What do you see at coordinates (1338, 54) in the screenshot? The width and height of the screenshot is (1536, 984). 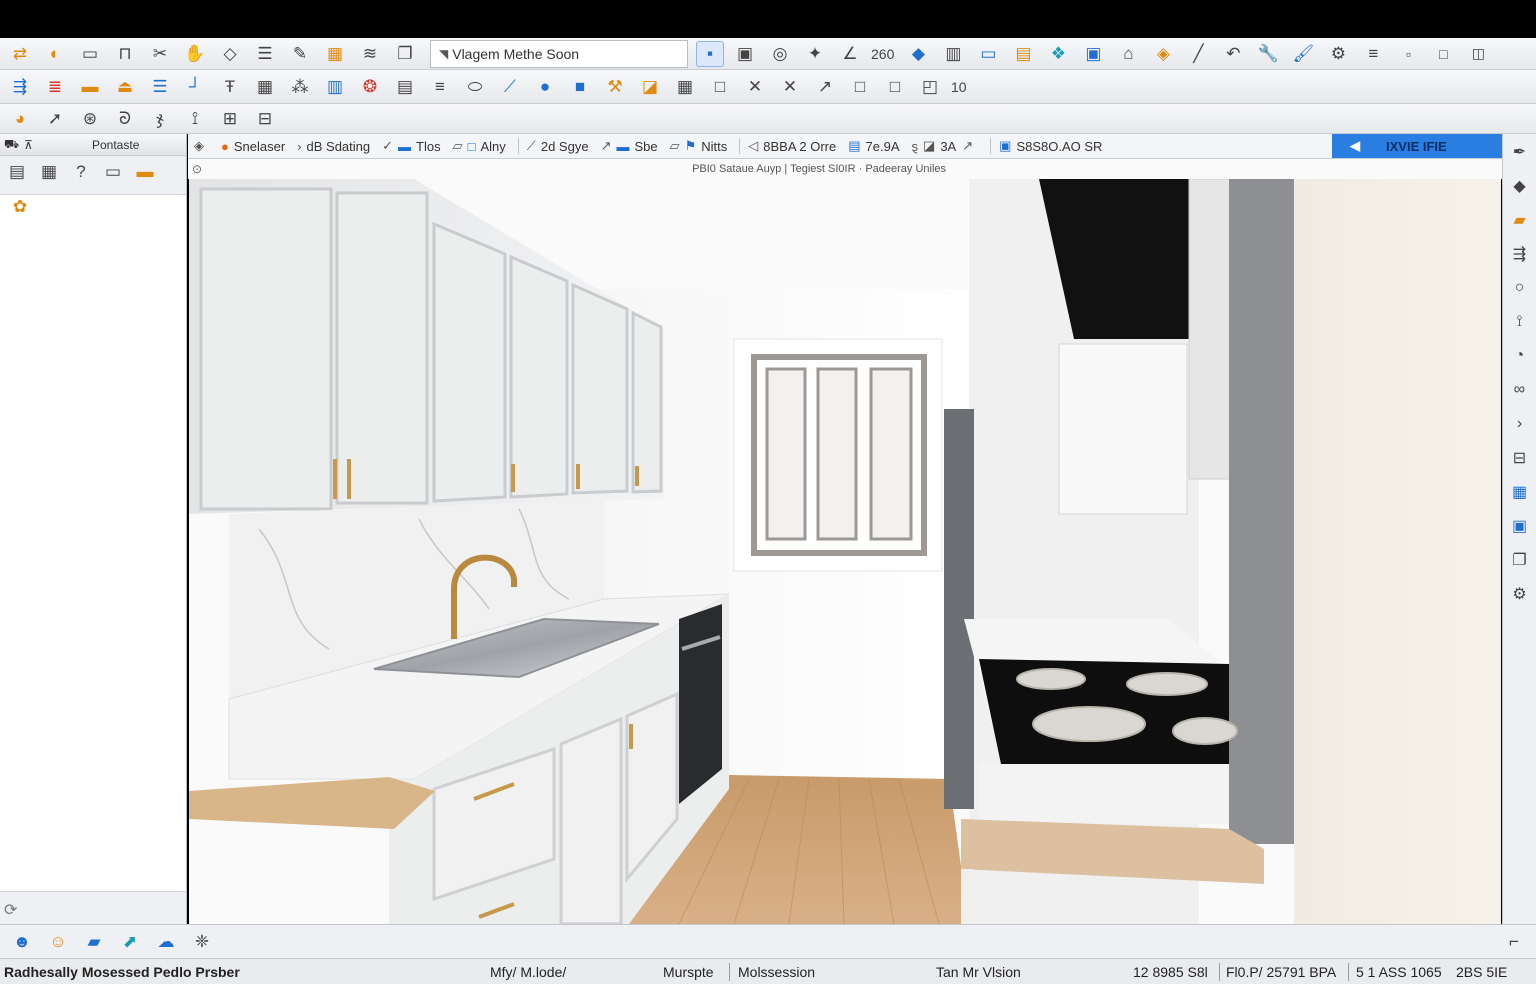 I see `gear-icon: ⚙` at bounding box center [1338, 54].